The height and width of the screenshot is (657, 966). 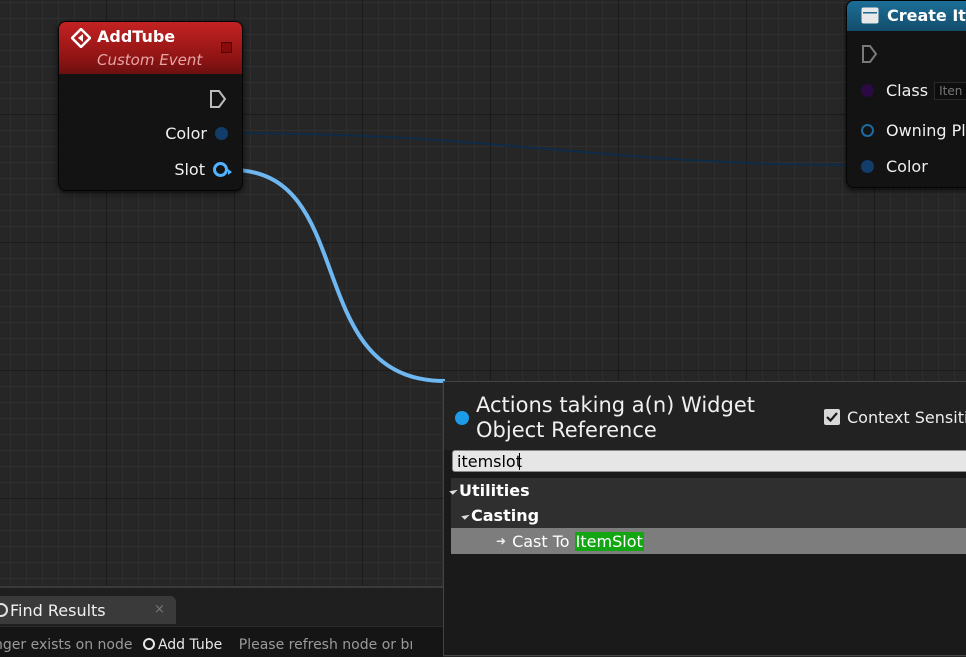 I want to click on slot-pin-label: Slot, so click(x=189, y=169).